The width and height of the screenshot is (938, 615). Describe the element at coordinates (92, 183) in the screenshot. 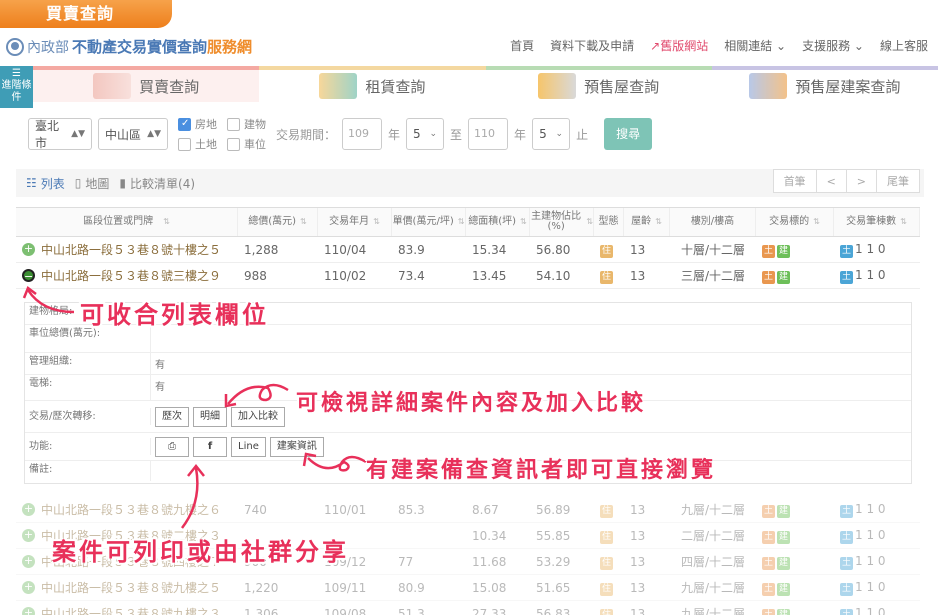

I see `map-view-button: ▯ 地圖` at that location.